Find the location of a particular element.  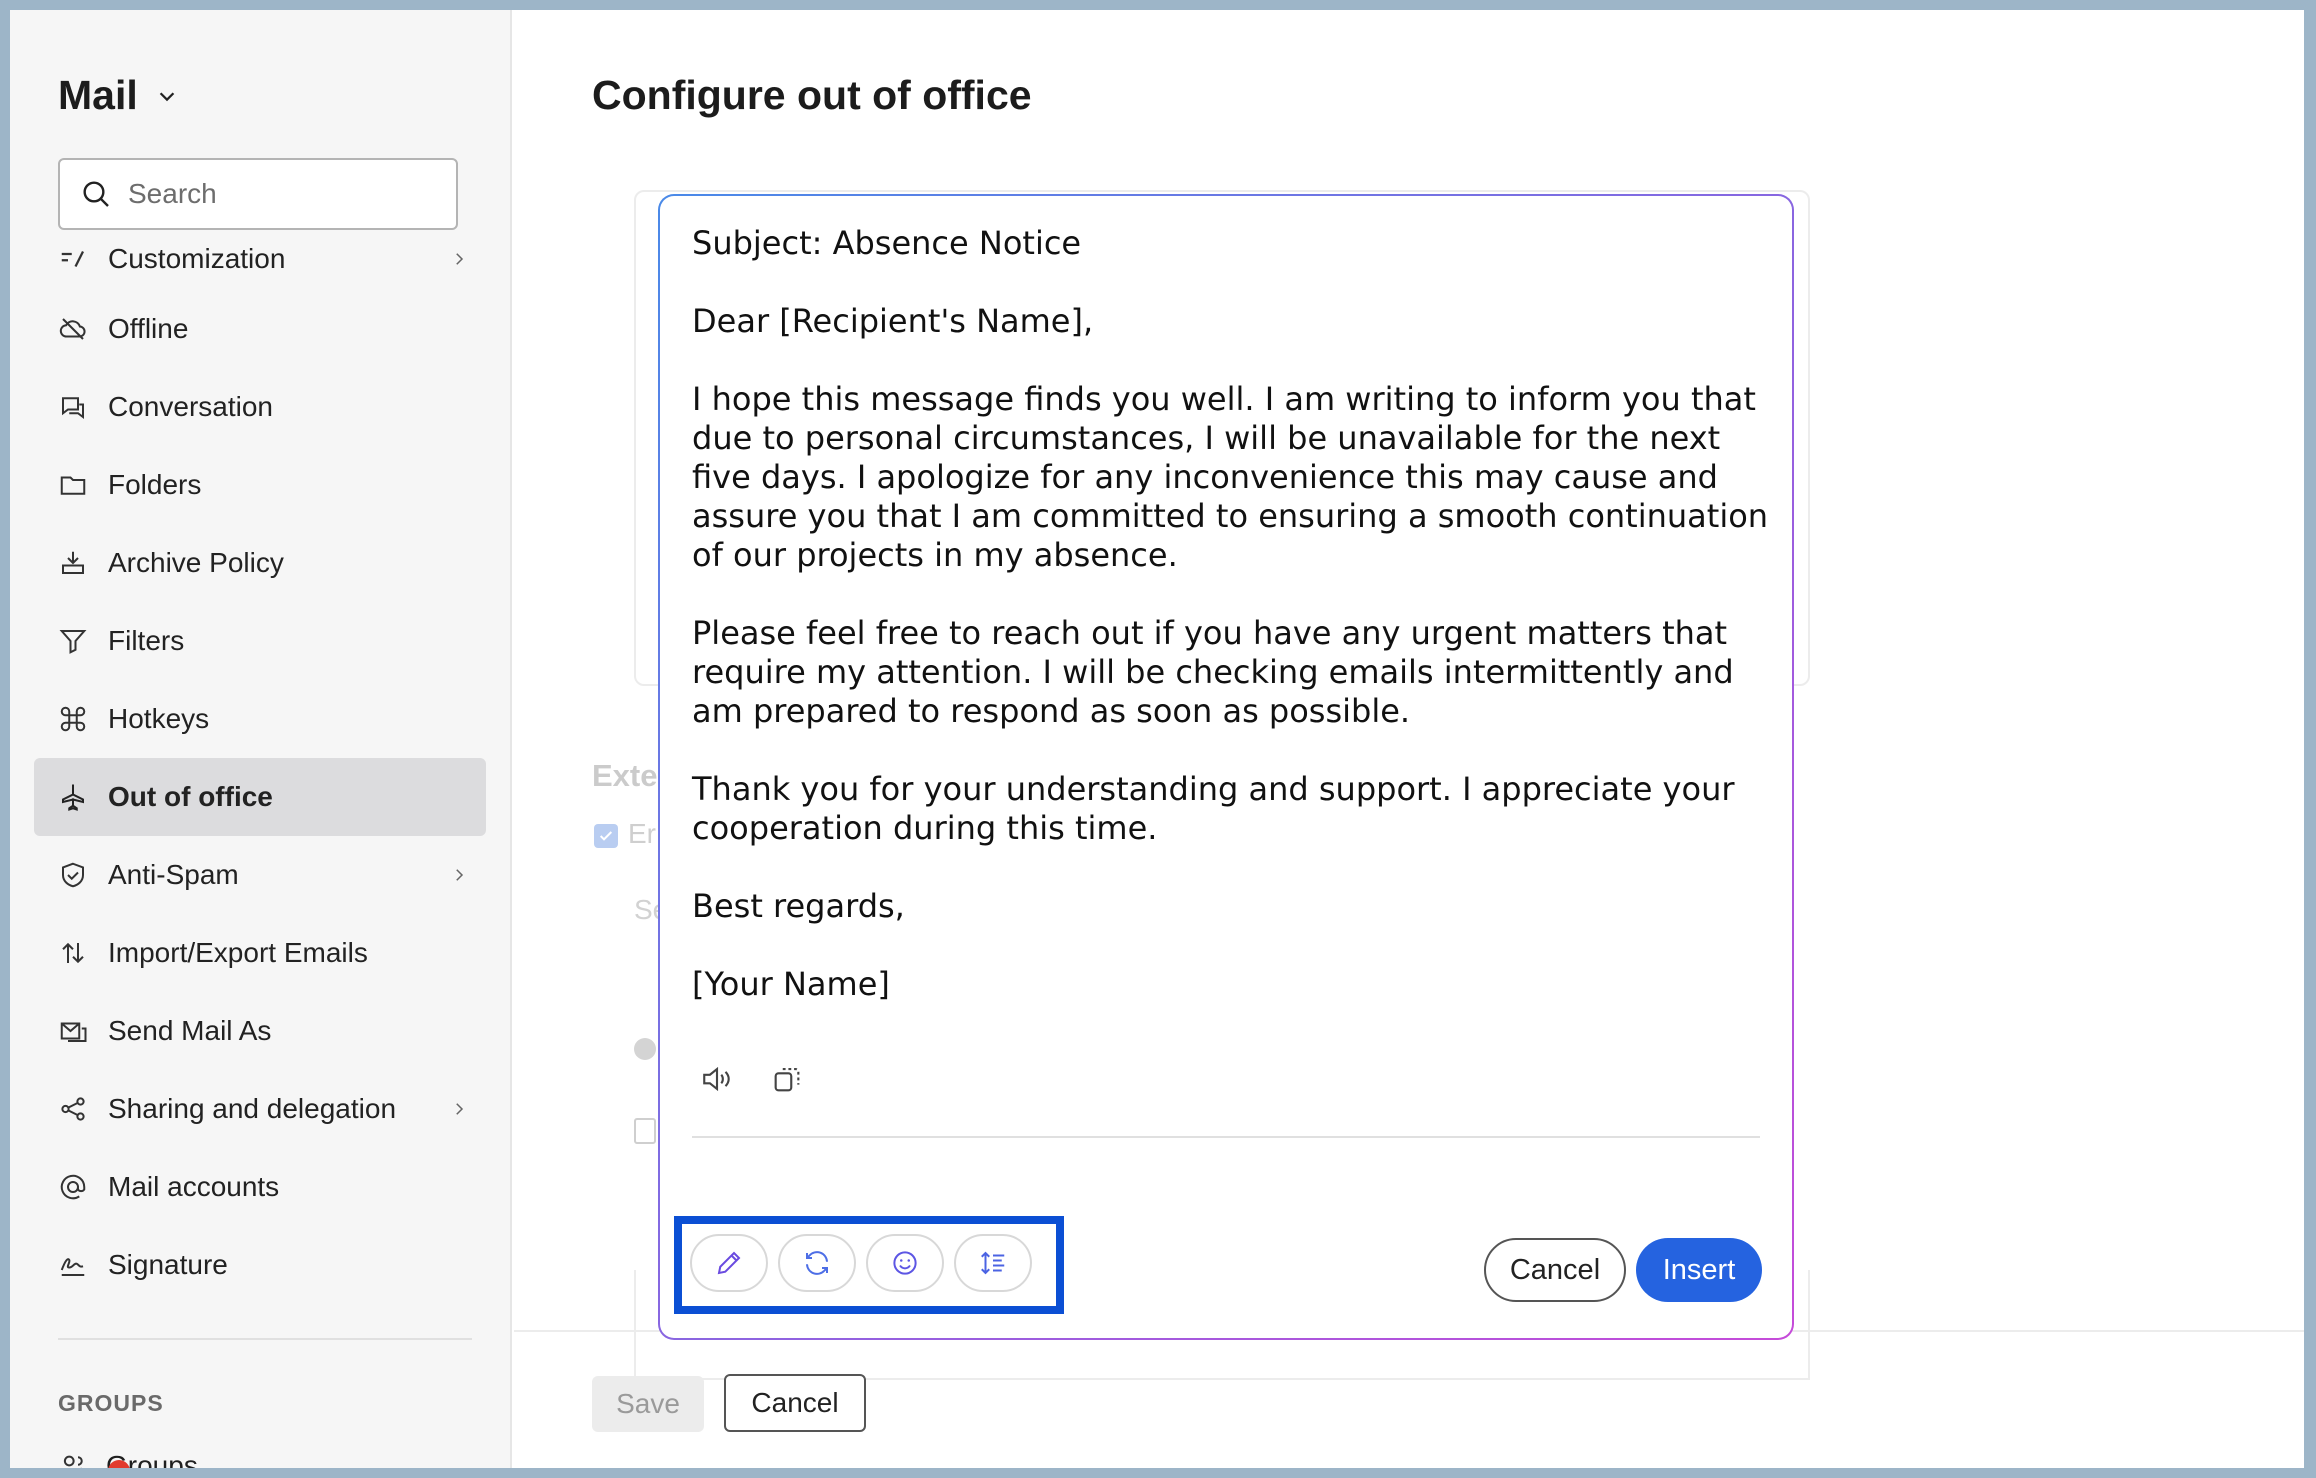

sidebar-item-label: Archive Policy is located at coordinates (196, 562).